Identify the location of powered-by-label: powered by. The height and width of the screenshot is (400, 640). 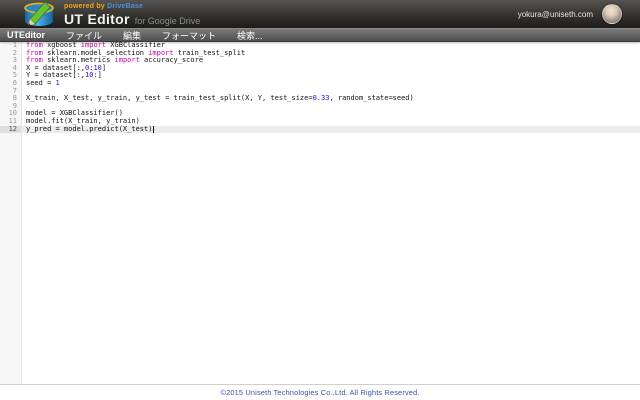
(84, 6).